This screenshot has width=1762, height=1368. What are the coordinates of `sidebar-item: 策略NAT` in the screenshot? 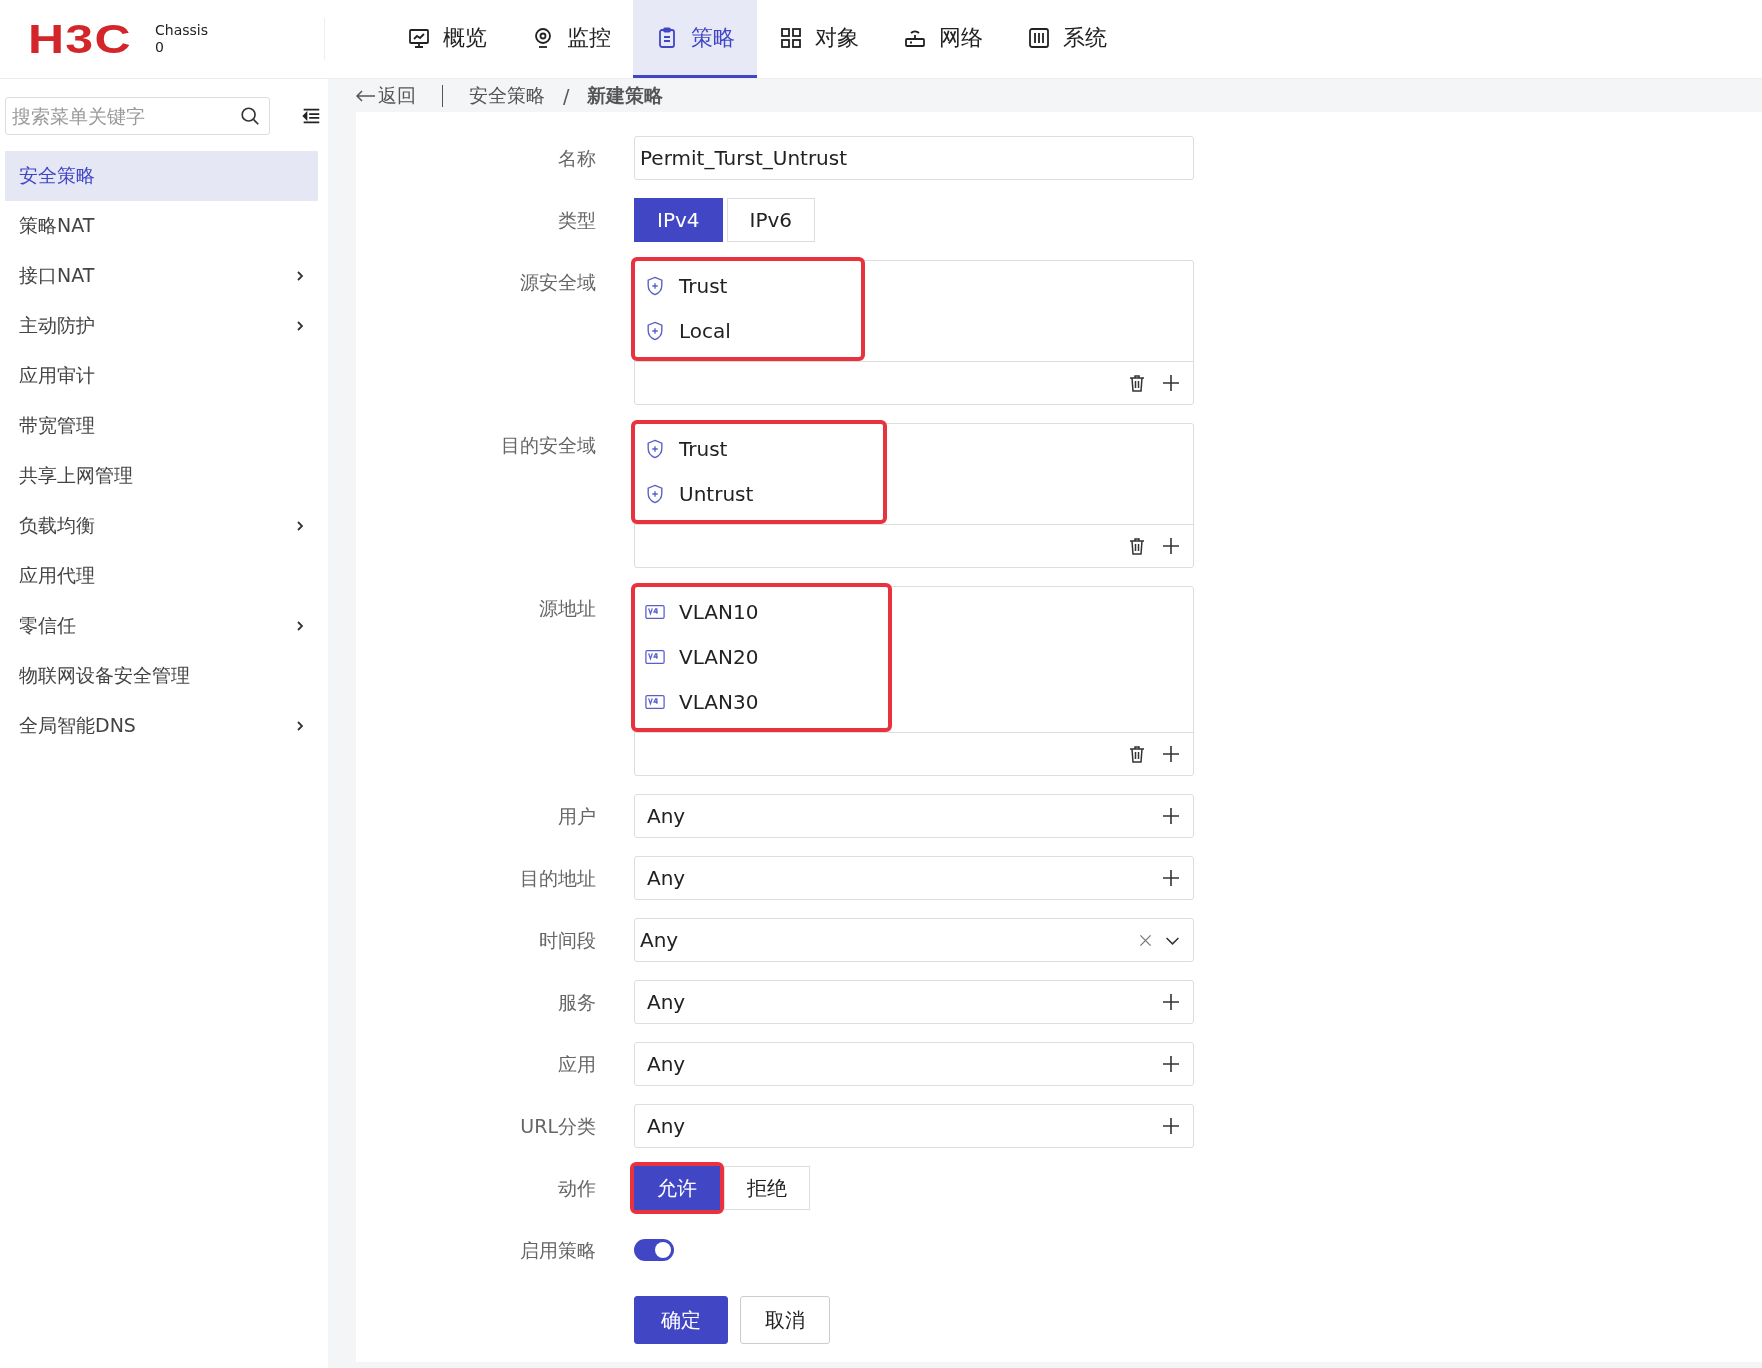 It's located at (161, 226).